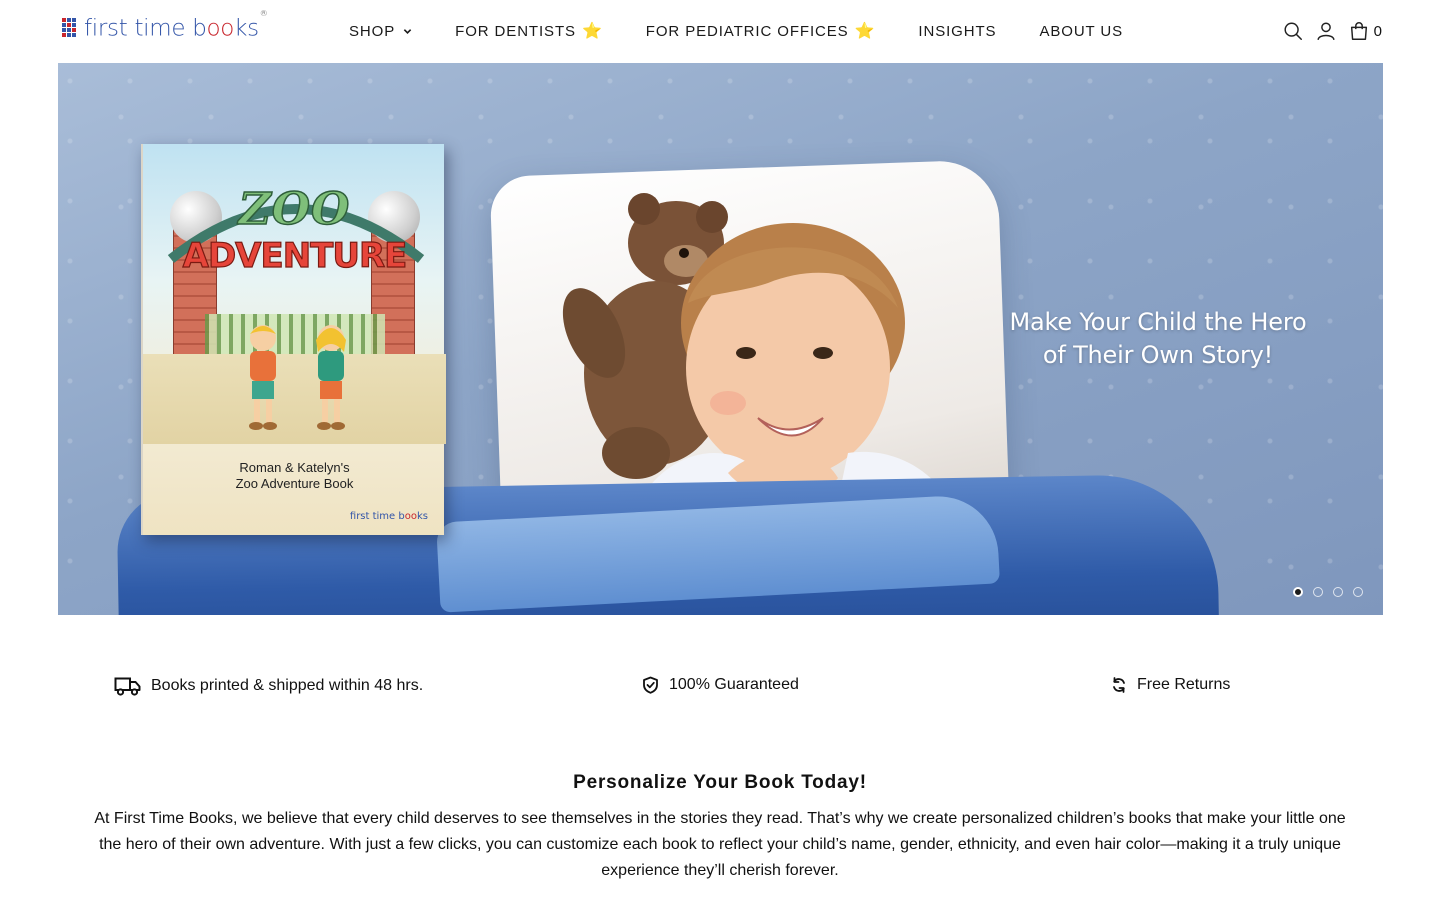 Image resolution: width=1440 pixels, height=900 pixels. I want to click on nav-for-pediatric-offices-label: FOR PEDIATRIC OFFICES, so click(747, 31).